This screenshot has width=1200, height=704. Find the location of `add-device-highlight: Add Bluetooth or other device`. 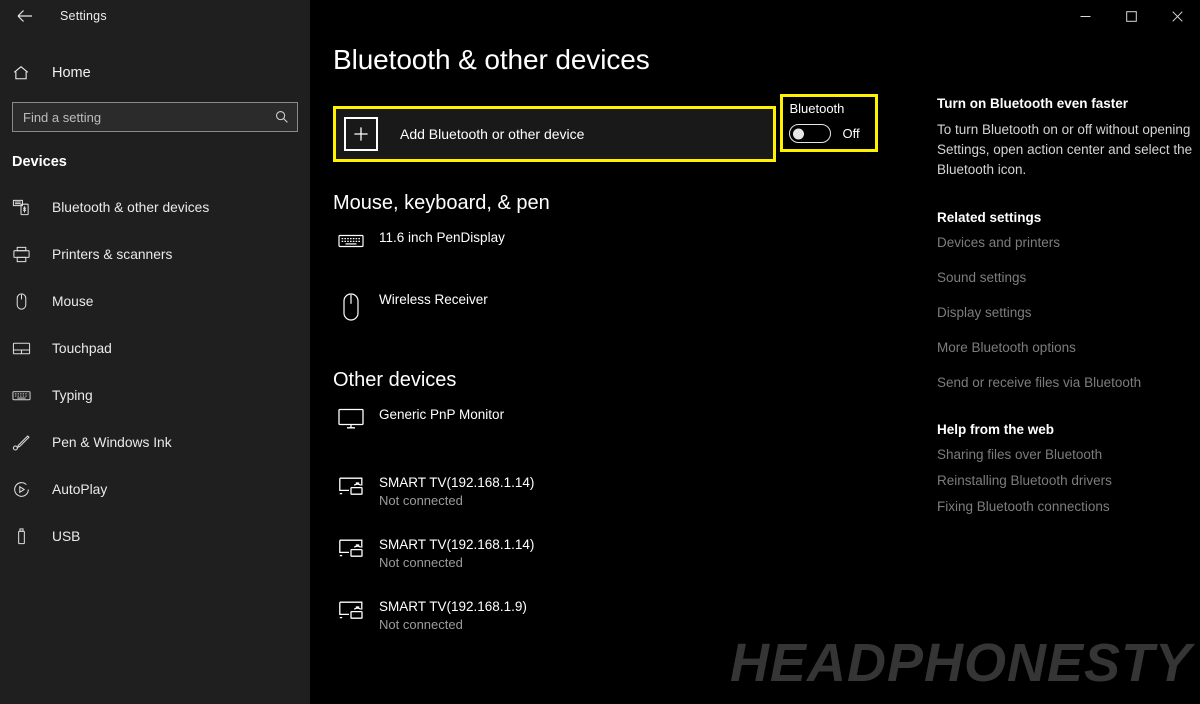

add-device-highlight: Add Bluetooth or other device is located at coordinates (554, 134).